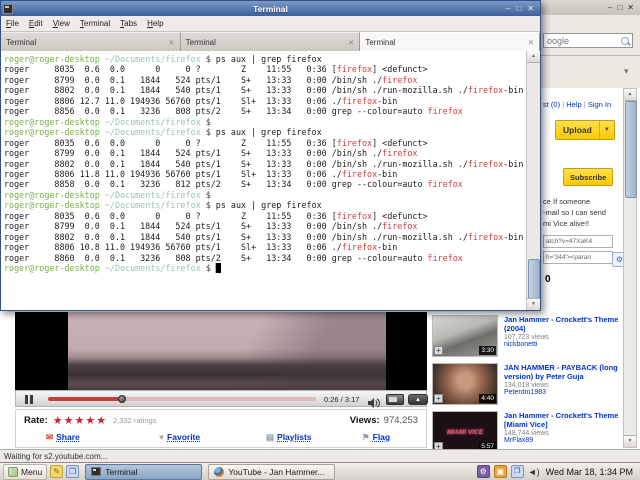 The height and width of the screenshot is (480, 640). I want to click on terminal-tabbar: Terminal ✕ Terminal ✕ Terminal ✕, so click(271, 41).